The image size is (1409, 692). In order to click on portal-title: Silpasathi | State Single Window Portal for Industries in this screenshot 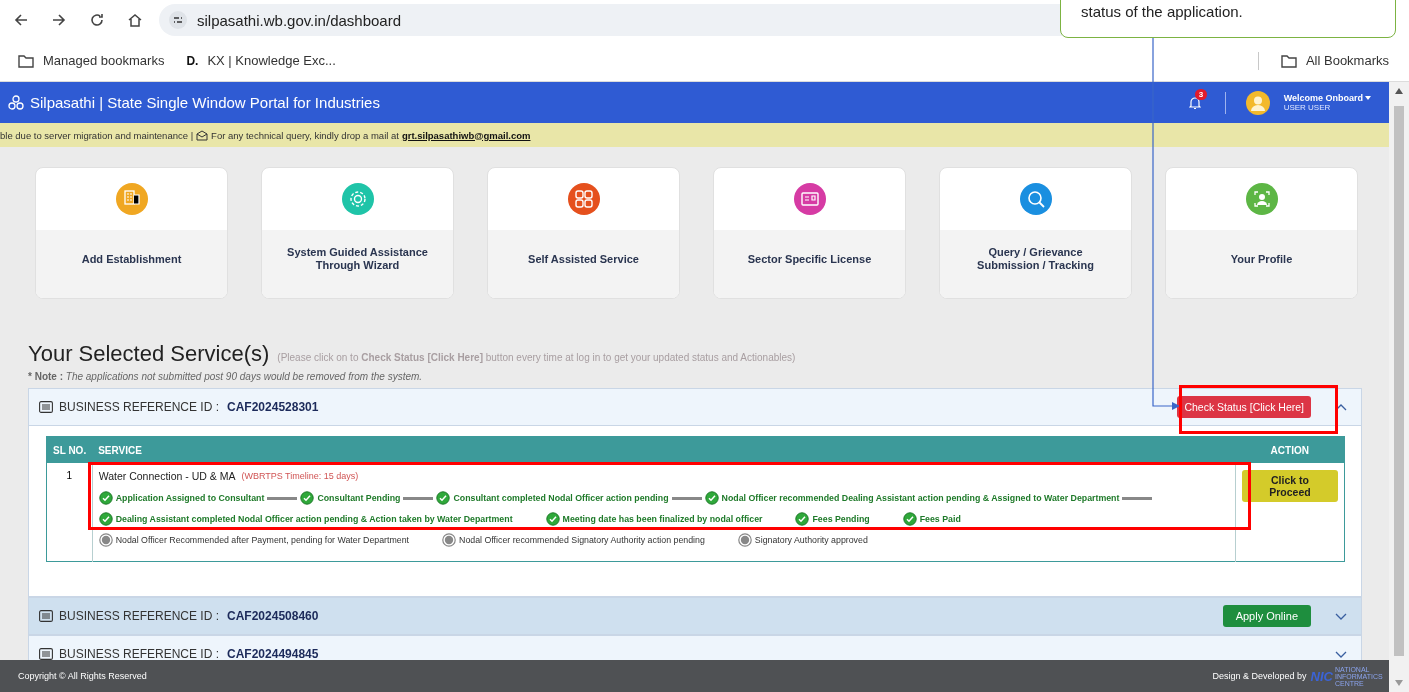, I will do `click(205, 102)`.